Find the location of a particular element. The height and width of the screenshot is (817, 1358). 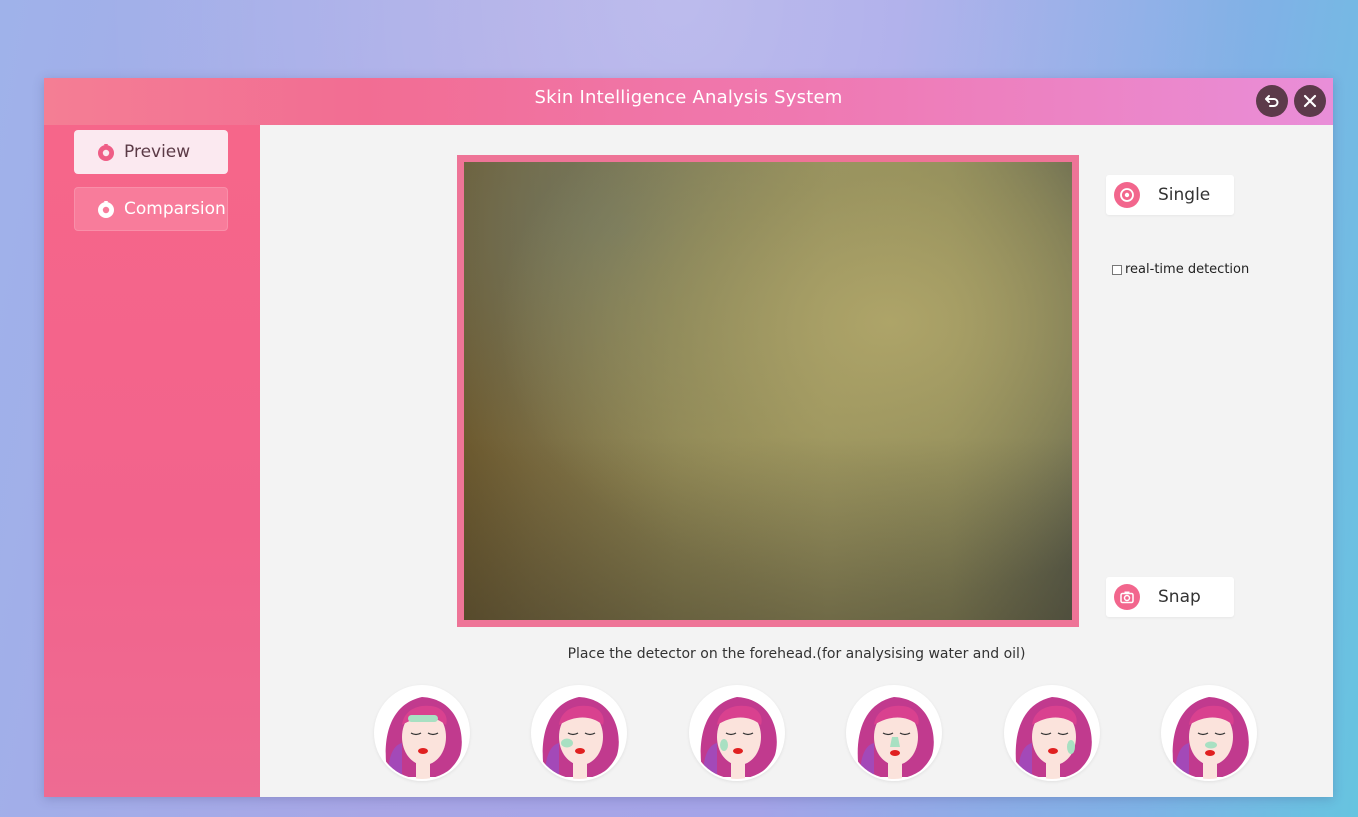

face-position-nose-tip is located at coordinates (1209, 733).